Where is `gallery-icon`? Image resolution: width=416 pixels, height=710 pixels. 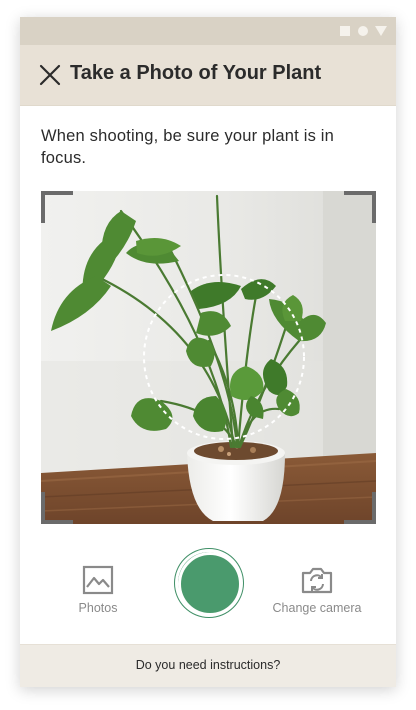 gallery-icon is located at coordinates (98, 580).